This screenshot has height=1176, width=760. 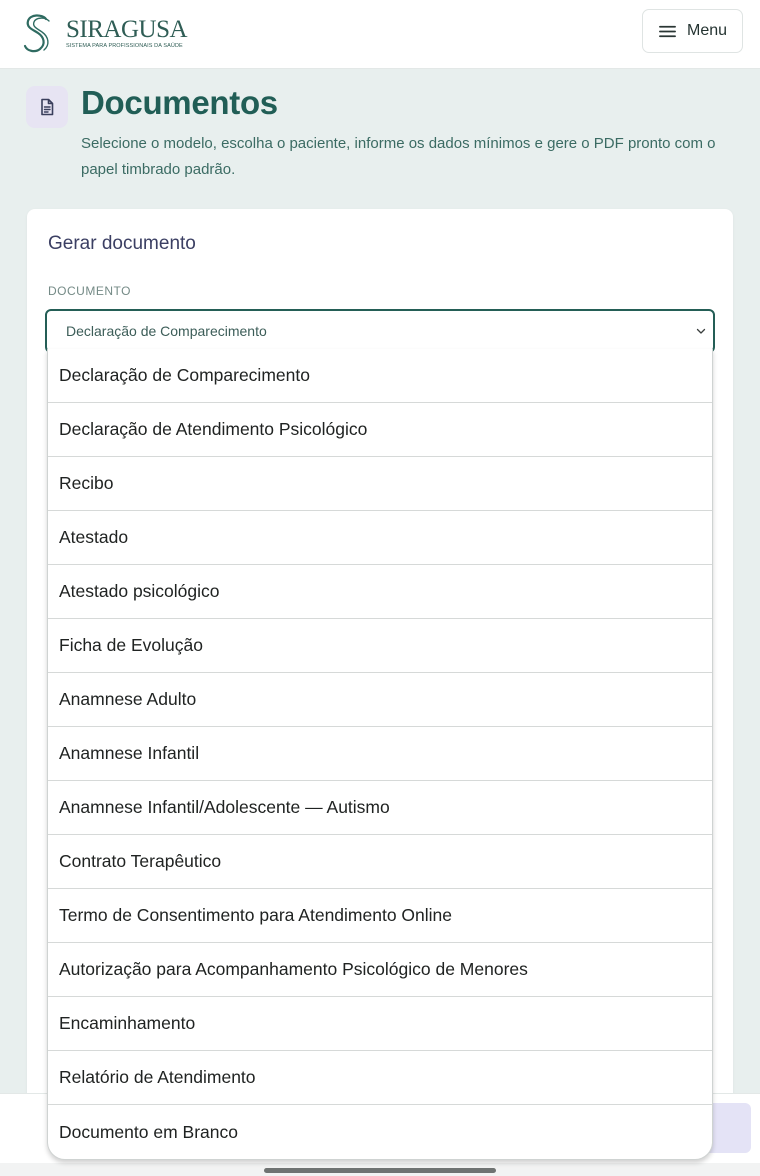 What do you see at coordinates (179, 102) in the screenshot?
I see `page-title: Documentos` at bounding box center [179, 102].